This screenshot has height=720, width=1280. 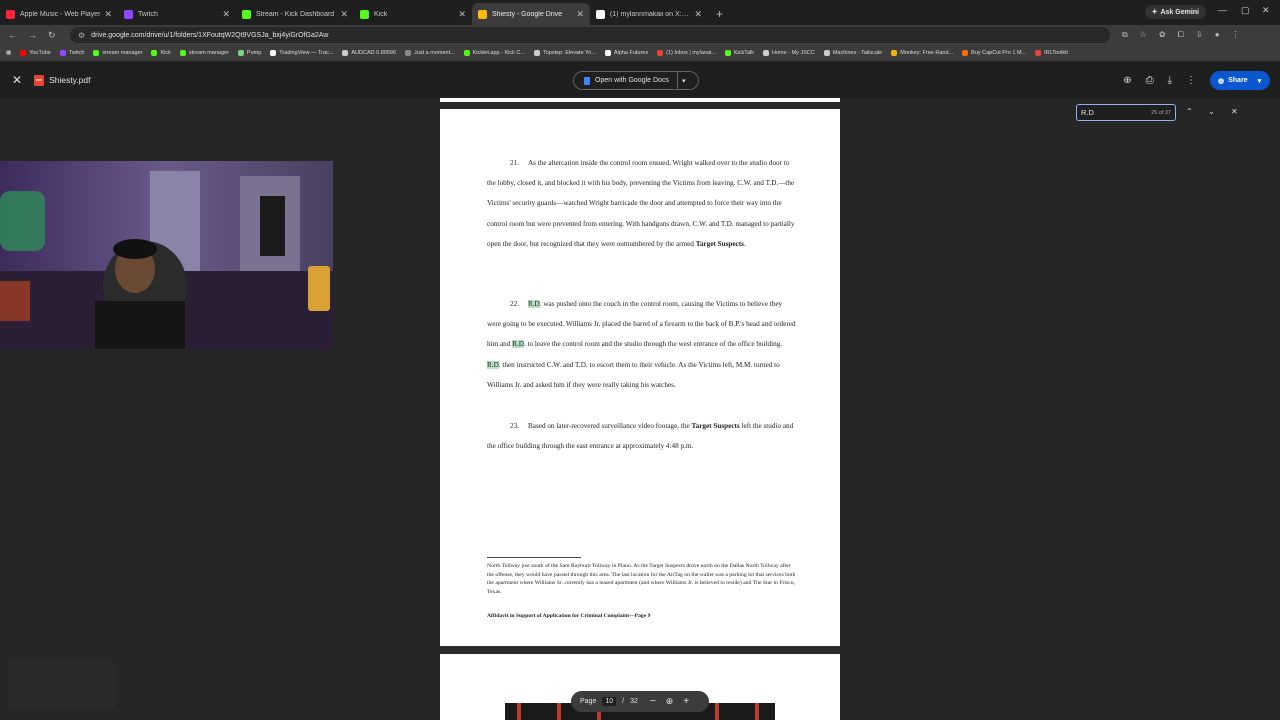 What do you see at coordinates (1125, 35) in the screenshot?
I see `install-icon: ⧉` at bounding box center [1125, 35].